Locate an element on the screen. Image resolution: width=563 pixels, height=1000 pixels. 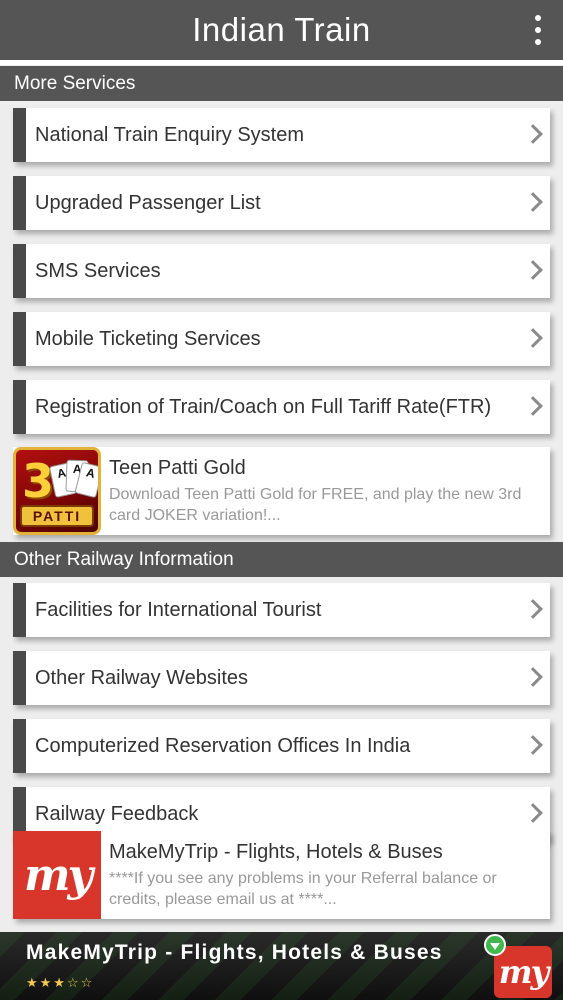
rating-stars: ★★★☆☆ is located at coordinates (60, 982).